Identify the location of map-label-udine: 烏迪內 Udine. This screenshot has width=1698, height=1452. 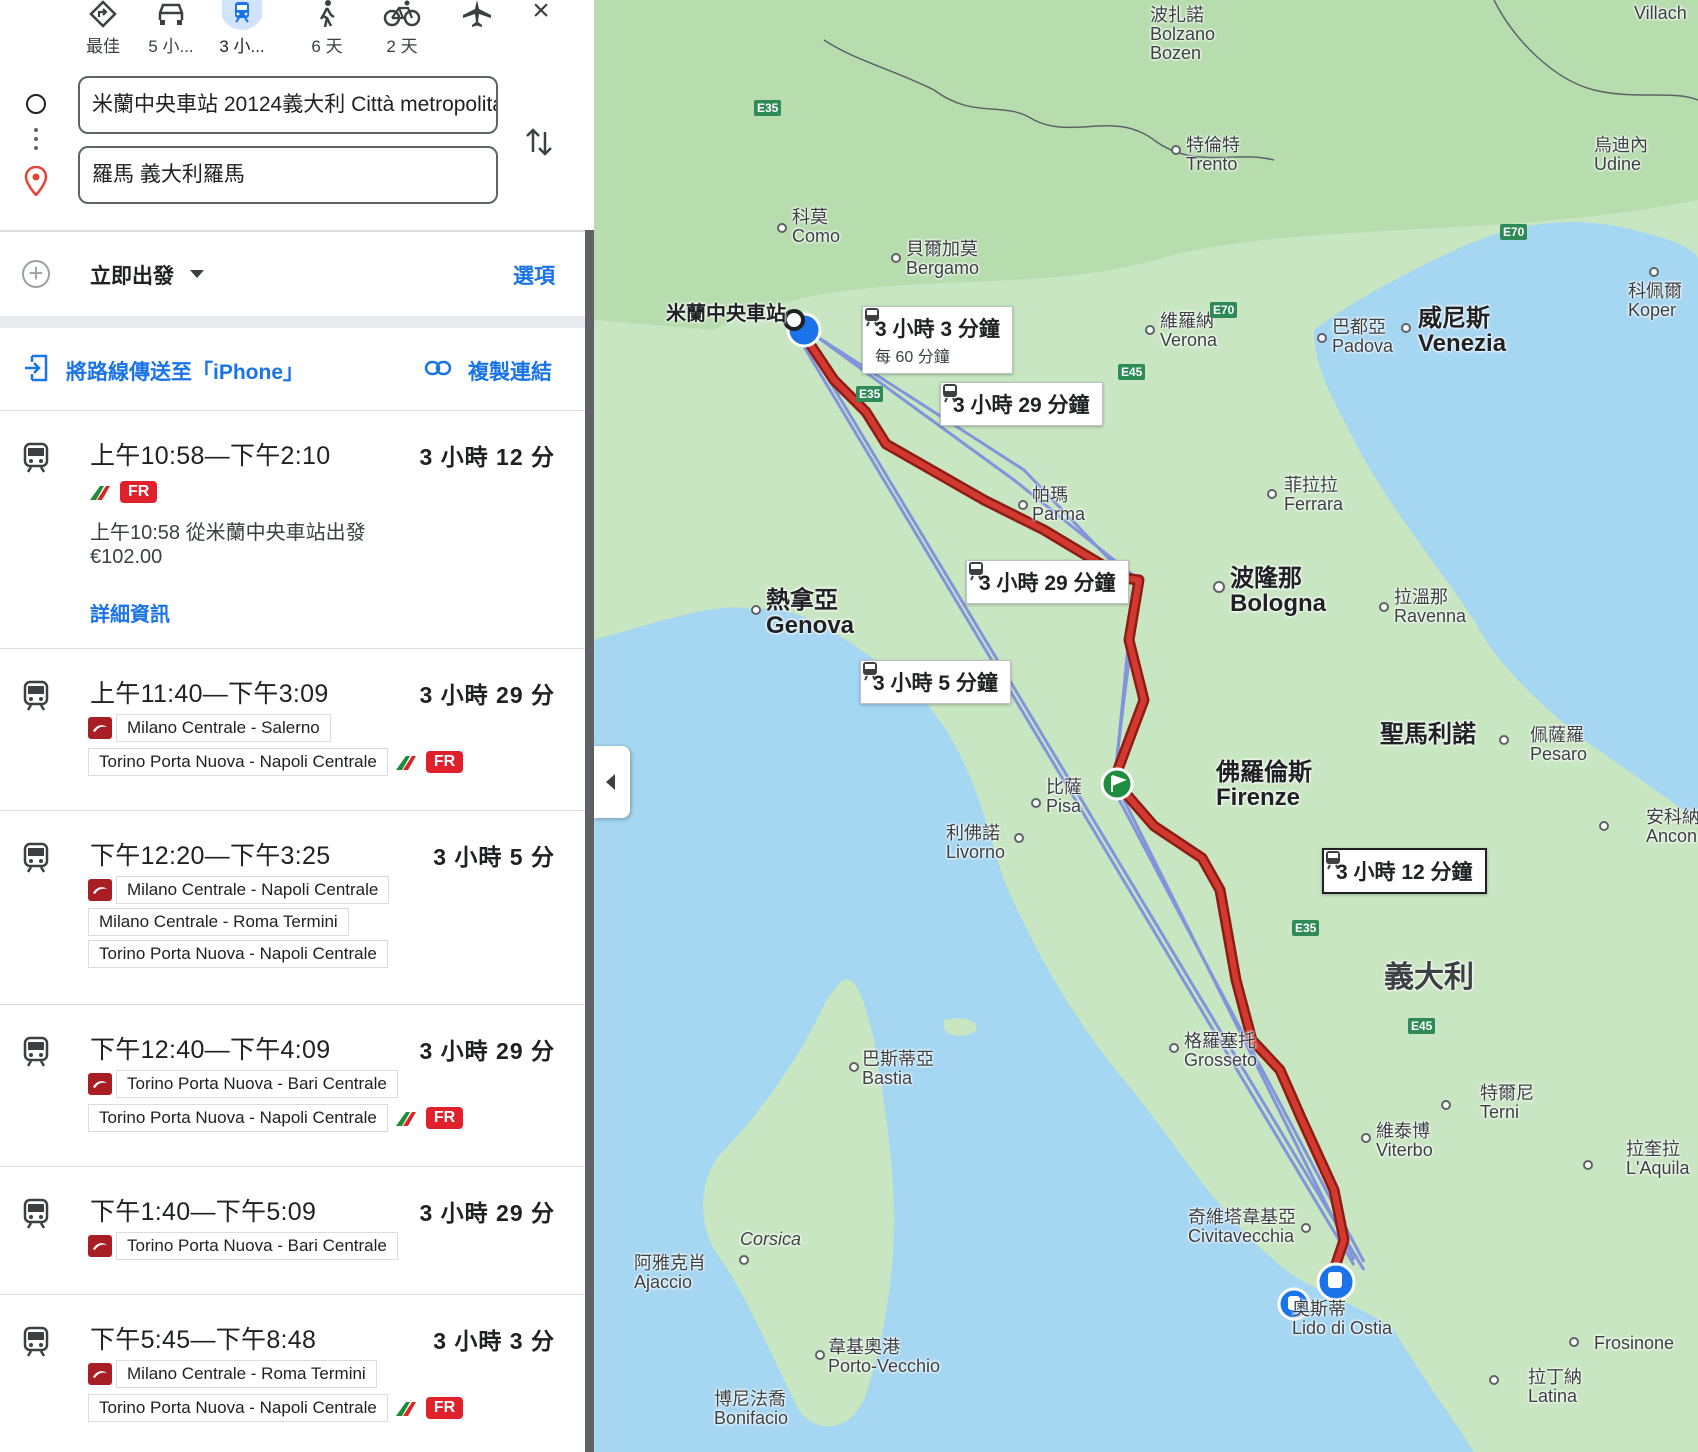
(1621, 154).